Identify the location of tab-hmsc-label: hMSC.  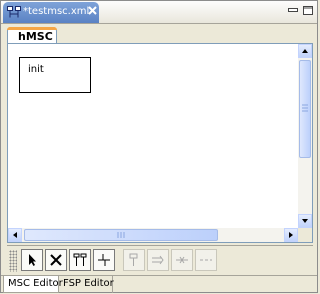
(35, 36).